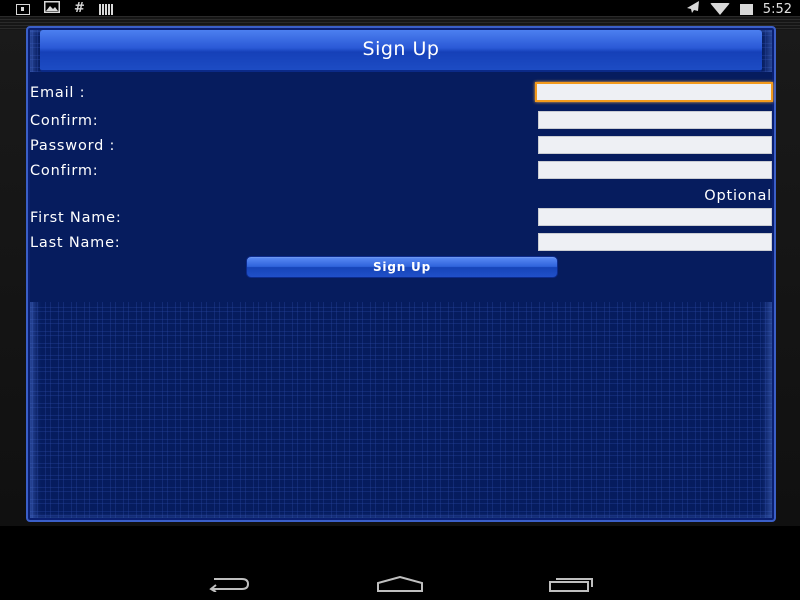  Describe the element at coordinates (75, 243) in the screenshot. I see `last-name-label: Last Name:` at that location.